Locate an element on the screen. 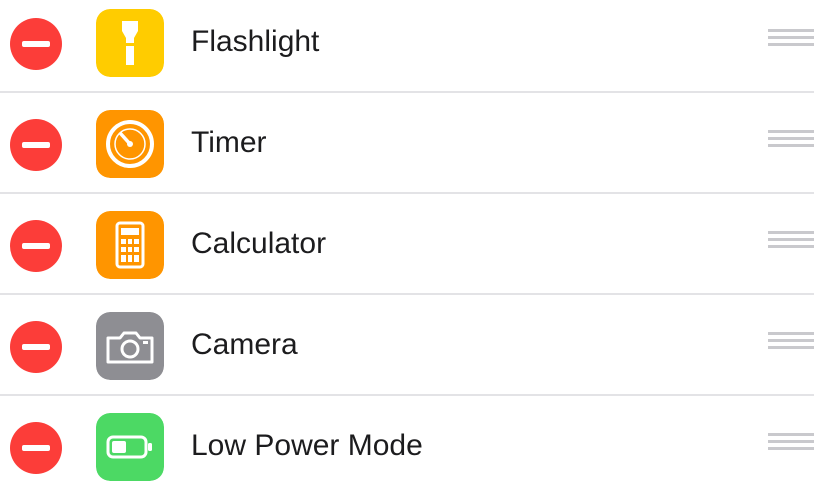 The image size is (814, 495). item-label: Low Power Mode is located at coordinates (307, 445).